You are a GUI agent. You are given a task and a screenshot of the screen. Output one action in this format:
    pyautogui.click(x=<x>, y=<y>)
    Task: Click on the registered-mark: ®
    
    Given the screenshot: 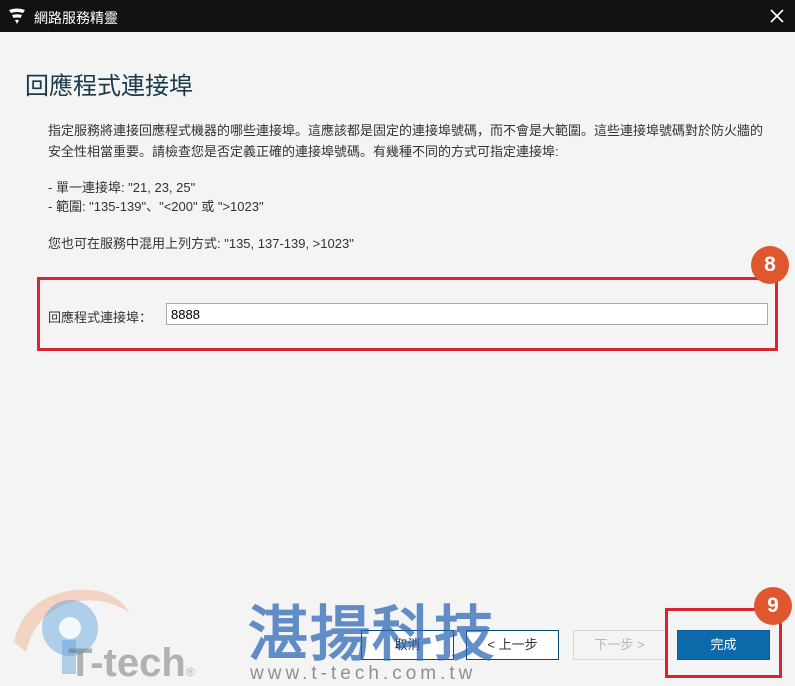 What is the action you would take?
    pyautogui.click(x=190, y=672)
    